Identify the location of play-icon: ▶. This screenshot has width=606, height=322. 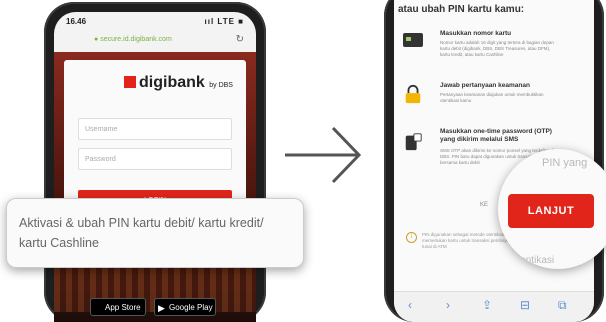
(161, 308).